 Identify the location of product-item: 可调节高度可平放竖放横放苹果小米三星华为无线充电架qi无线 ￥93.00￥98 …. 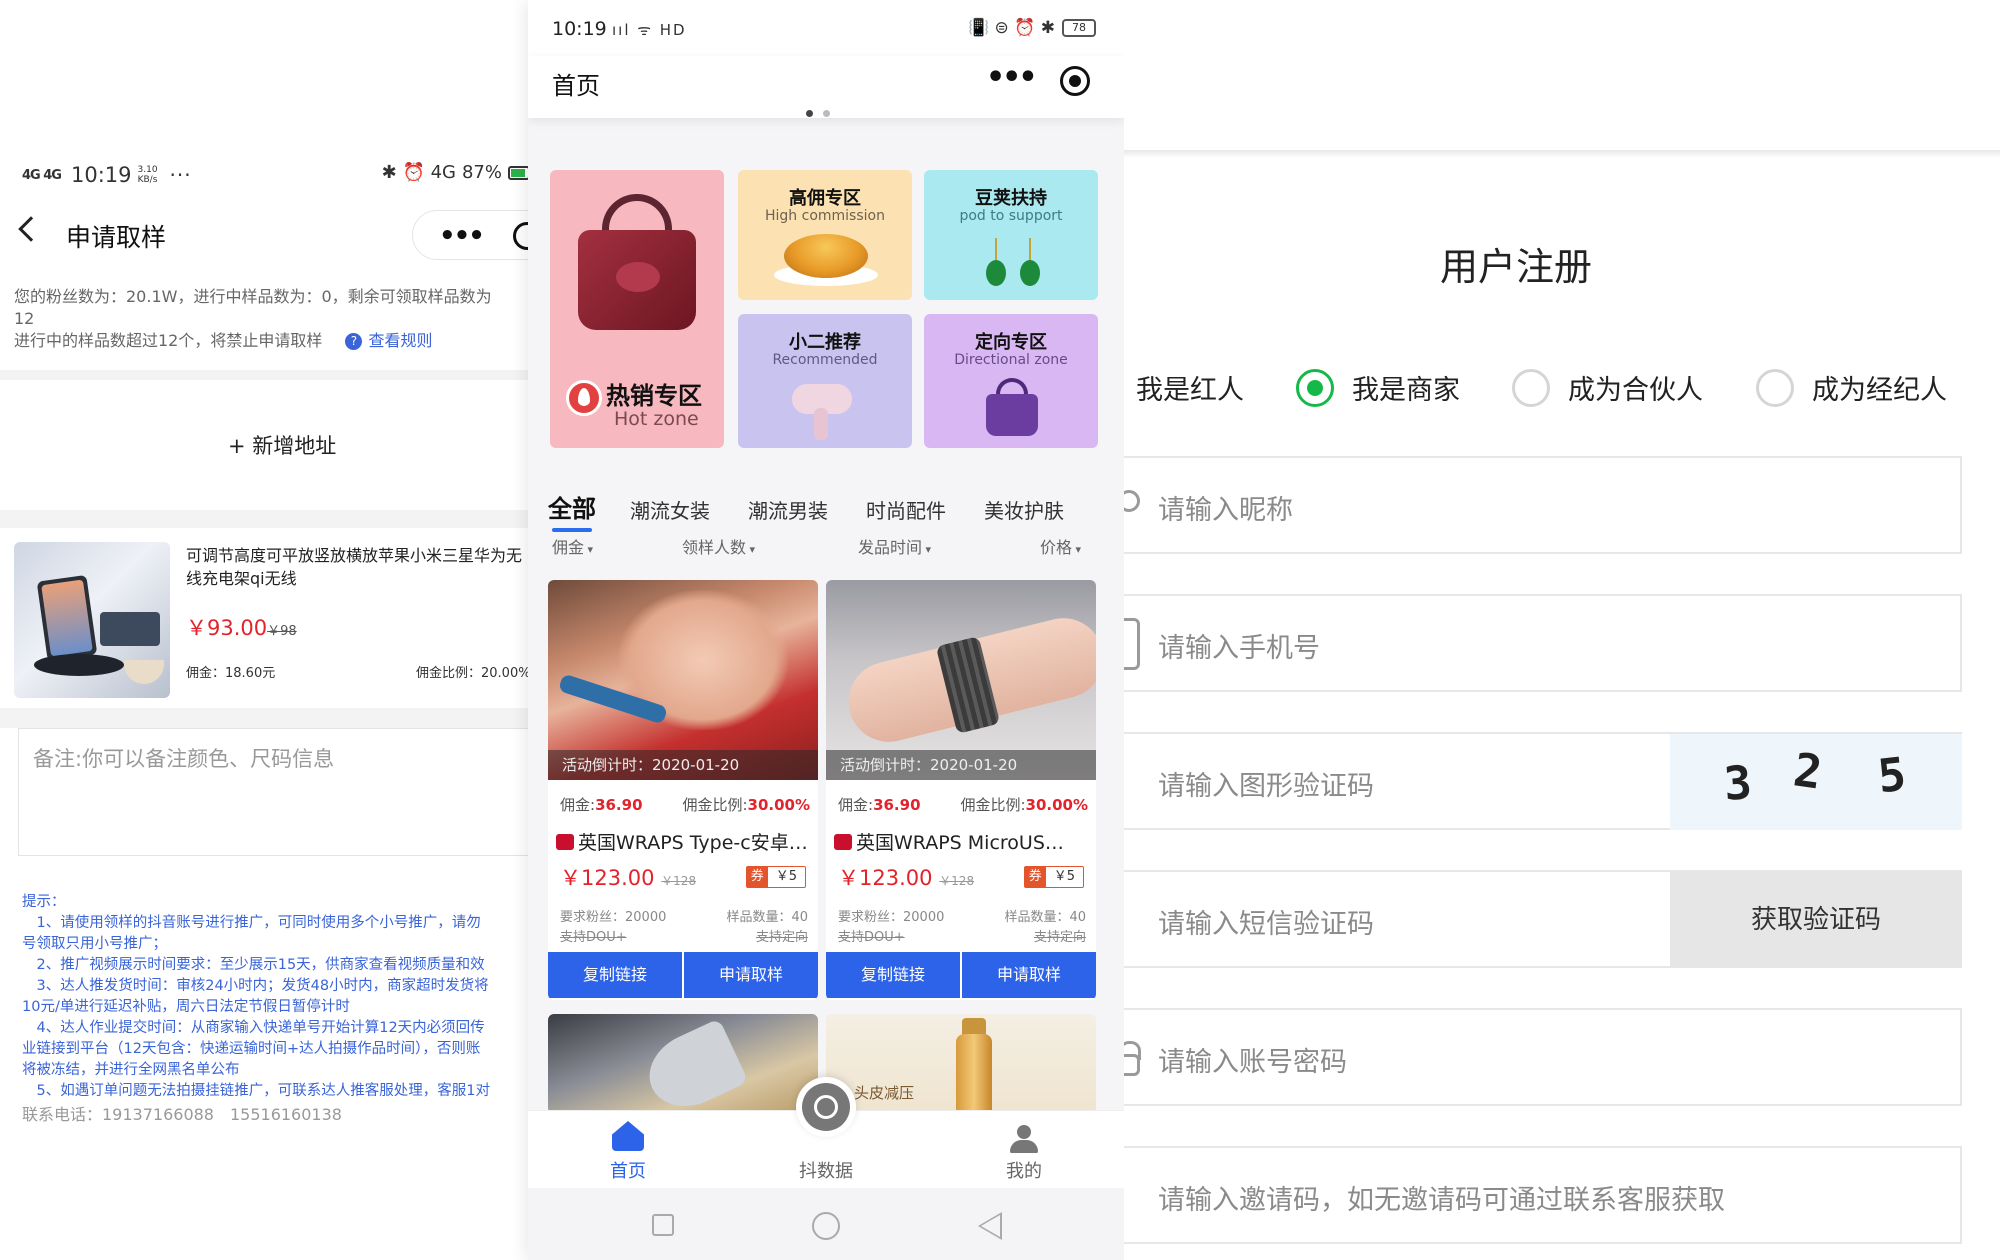
(265, 618).